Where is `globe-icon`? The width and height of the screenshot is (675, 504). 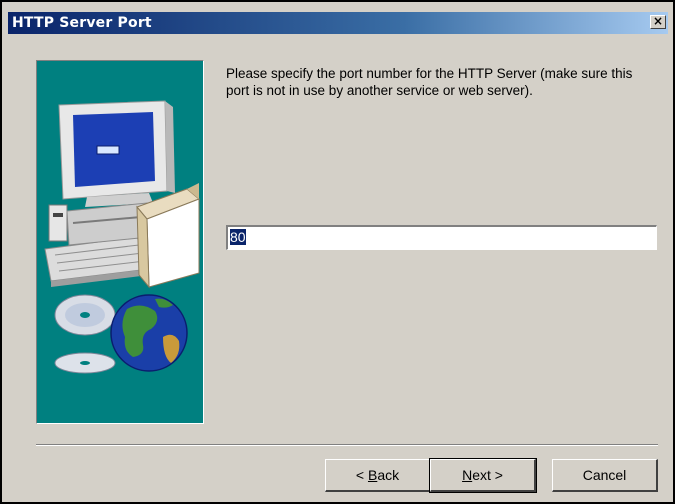
globe-icon is located at coordinates (149, 333).